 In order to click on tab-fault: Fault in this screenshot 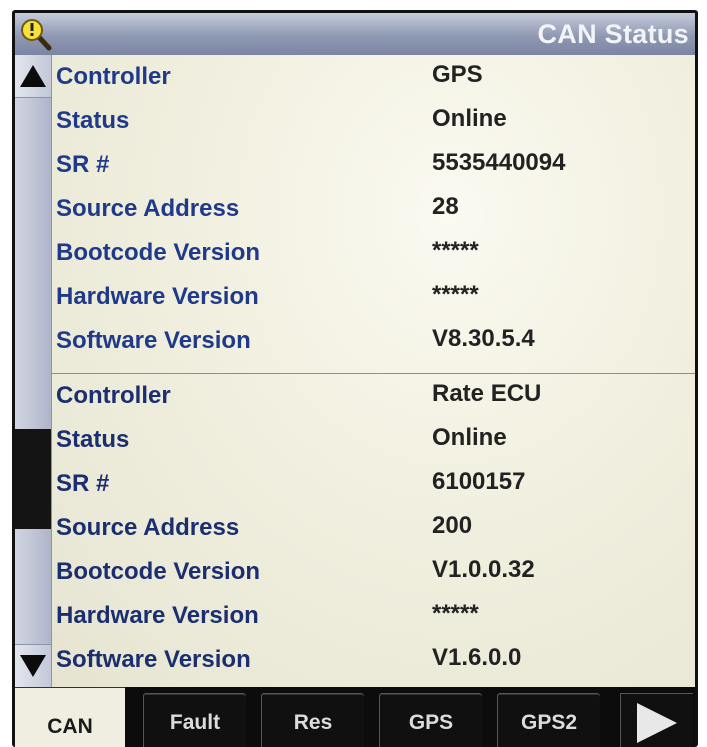, I will do `click(194, 720)`.